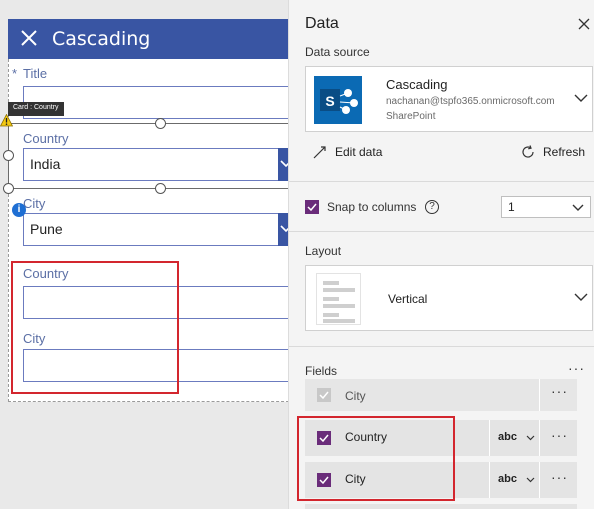 The image size is (594, 509). What do you see at coordinates (337, 52) in the screenshot?
I see `data-source-label: Data source` at bounding box center [337, 52].